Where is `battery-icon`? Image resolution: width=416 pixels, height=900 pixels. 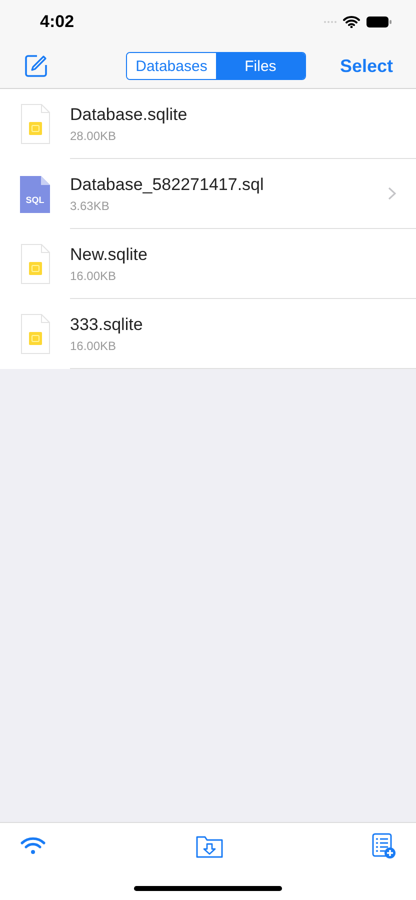
battery-icon is located at coordinates (379, 22).